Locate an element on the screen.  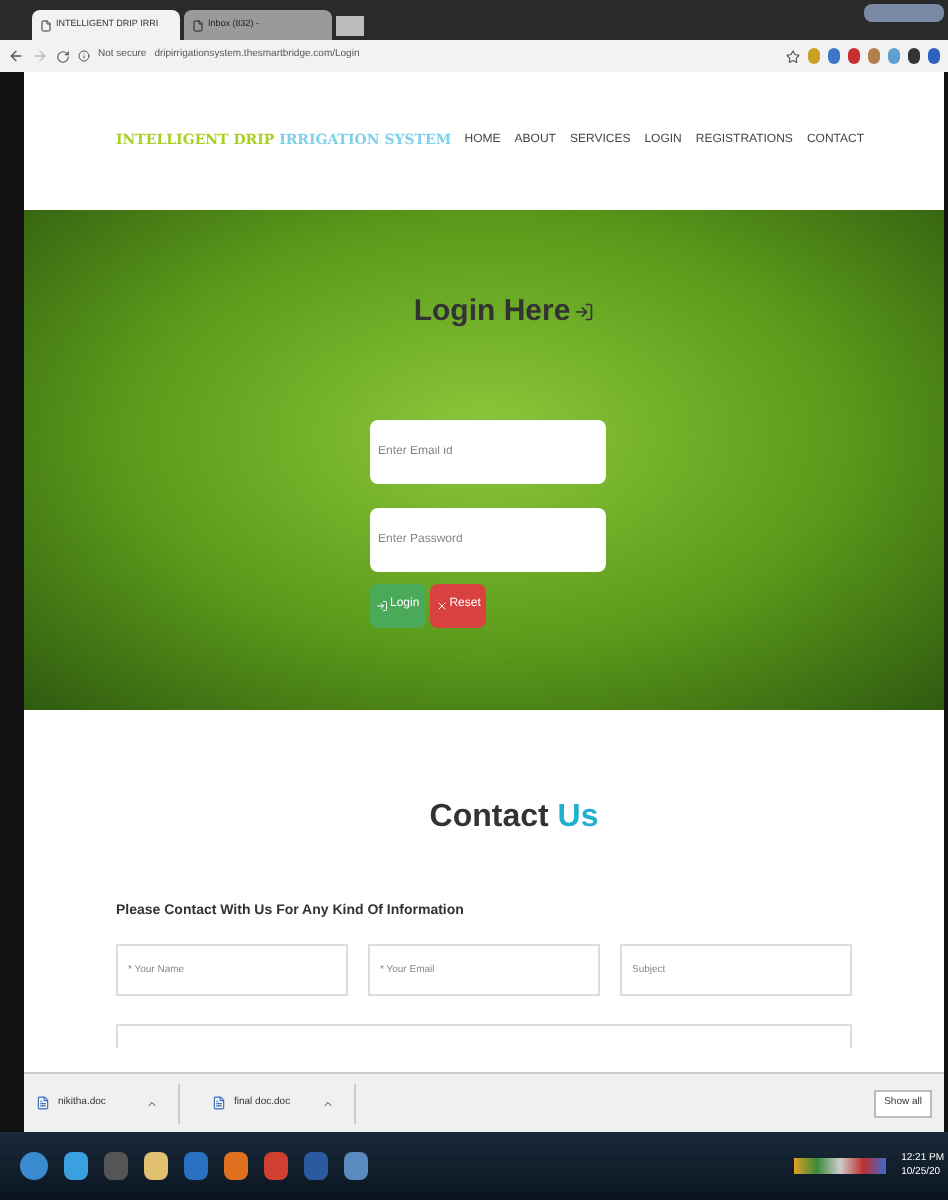
bookmark-star-icon is located at coordinates (793, 56).